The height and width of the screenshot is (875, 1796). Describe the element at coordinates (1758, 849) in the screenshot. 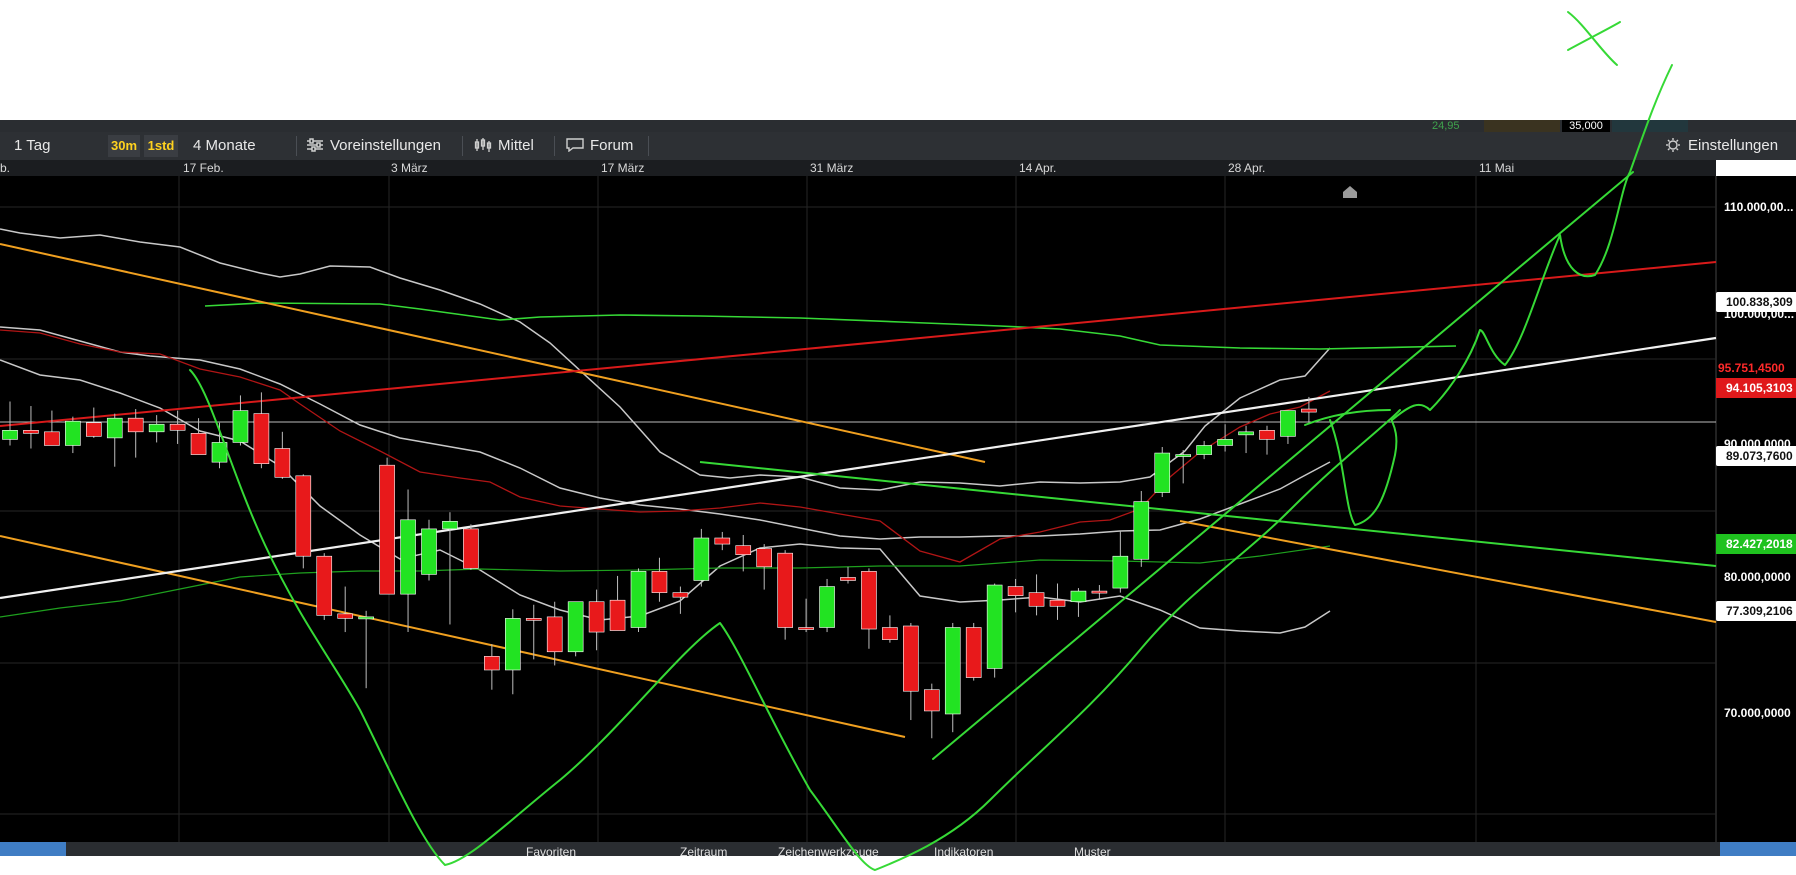

I see `expand-button` at that location.